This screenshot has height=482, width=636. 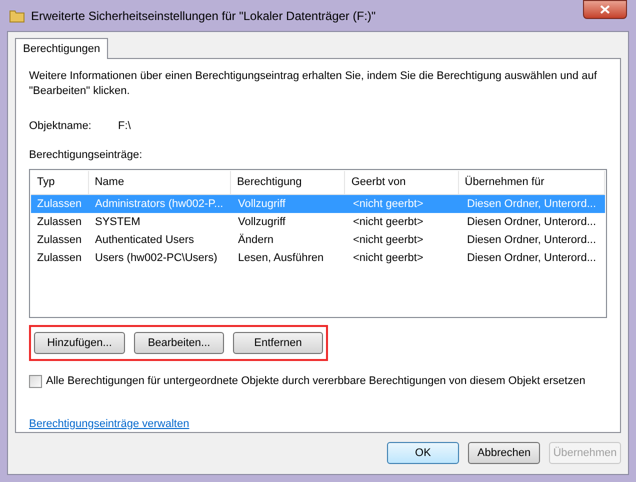 I want to click on dialog-button: Abbrechen, so click(x=504, y=453).